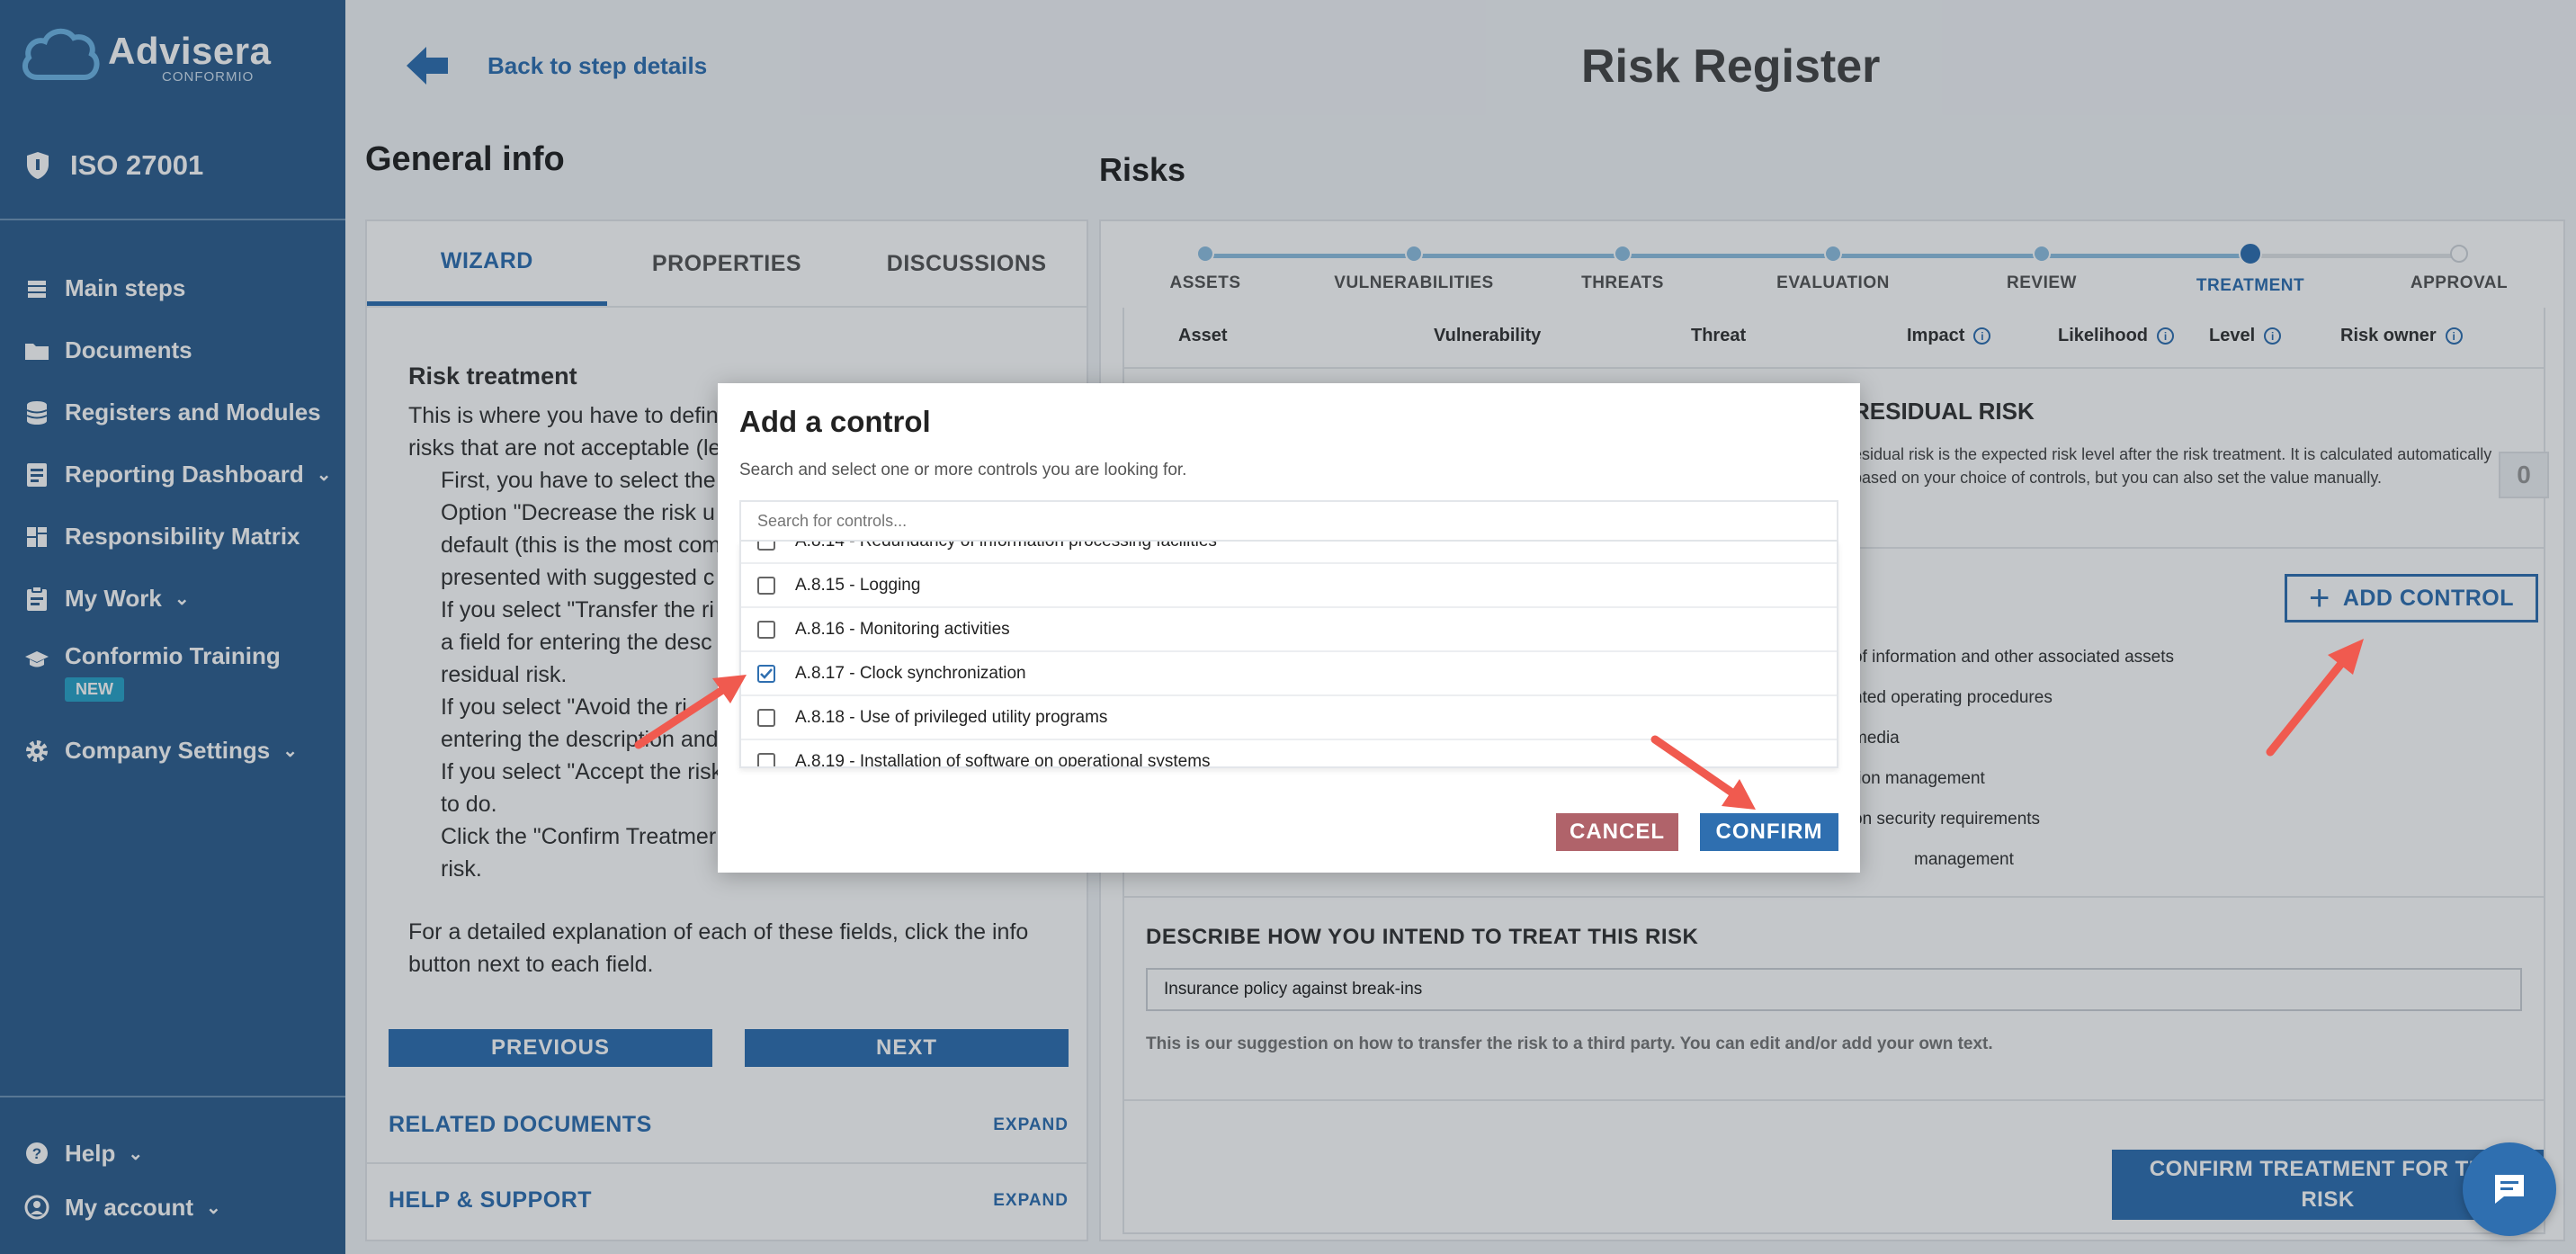 The width and height of the screenshot is (2576, 1254). I want to click on confirm-button: CONFIRM, so click(1769, 832).